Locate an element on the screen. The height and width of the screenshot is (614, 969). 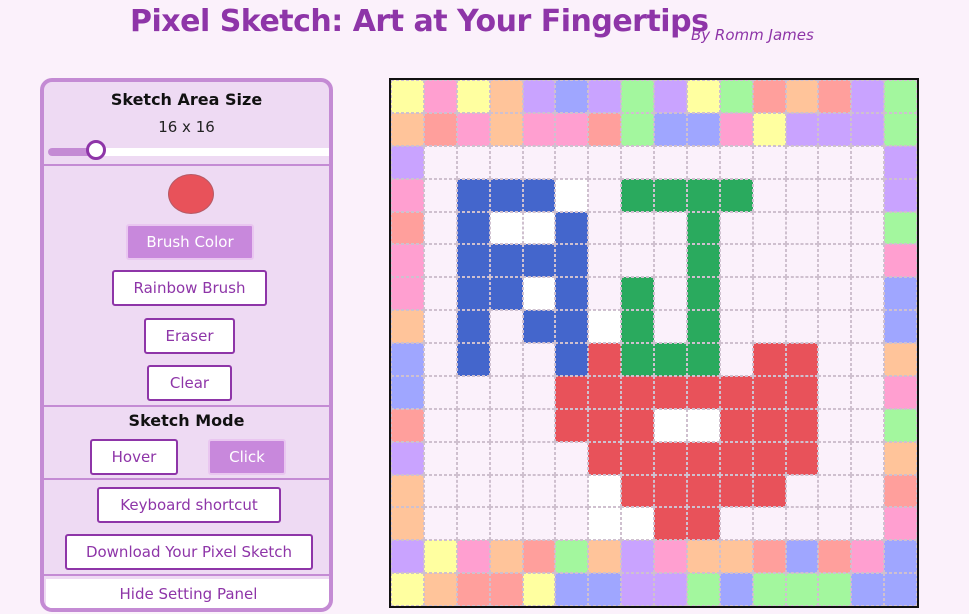
color-swatch is located at coordinates (191, 194).